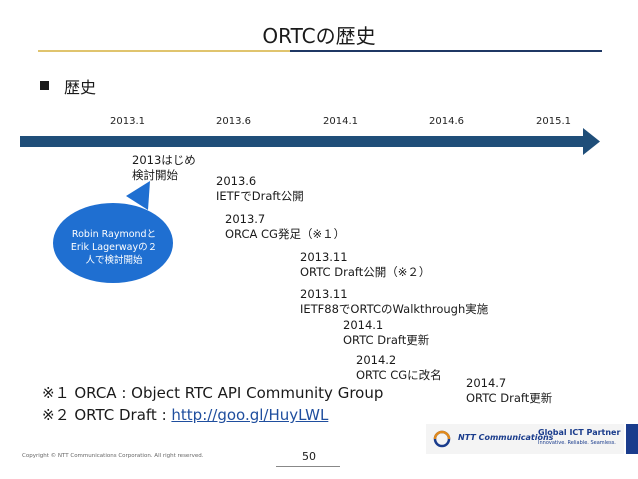 The height and width of the screenshot is (479, 638). I want to click on event-desc: IETFでDraft公開, so click(260, 196).